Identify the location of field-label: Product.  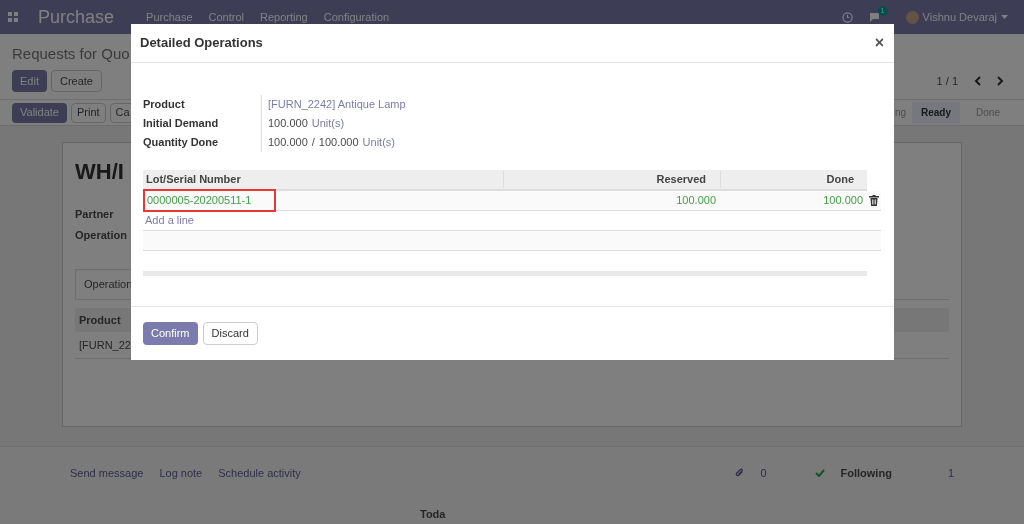
(164, 105).